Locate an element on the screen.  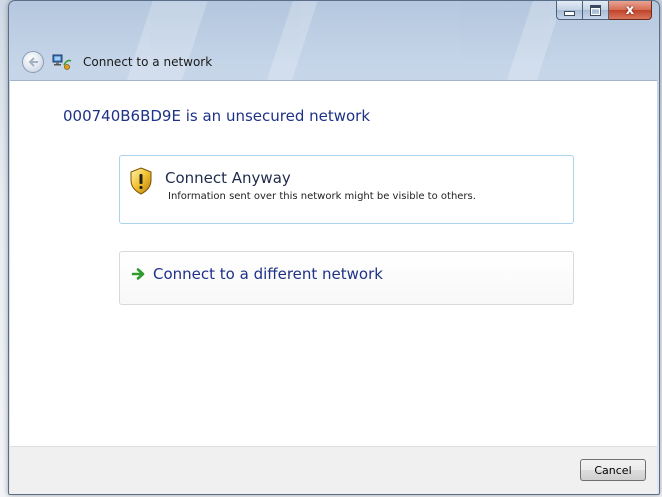
caption-buttons: x is located at coordinates (604, 10).